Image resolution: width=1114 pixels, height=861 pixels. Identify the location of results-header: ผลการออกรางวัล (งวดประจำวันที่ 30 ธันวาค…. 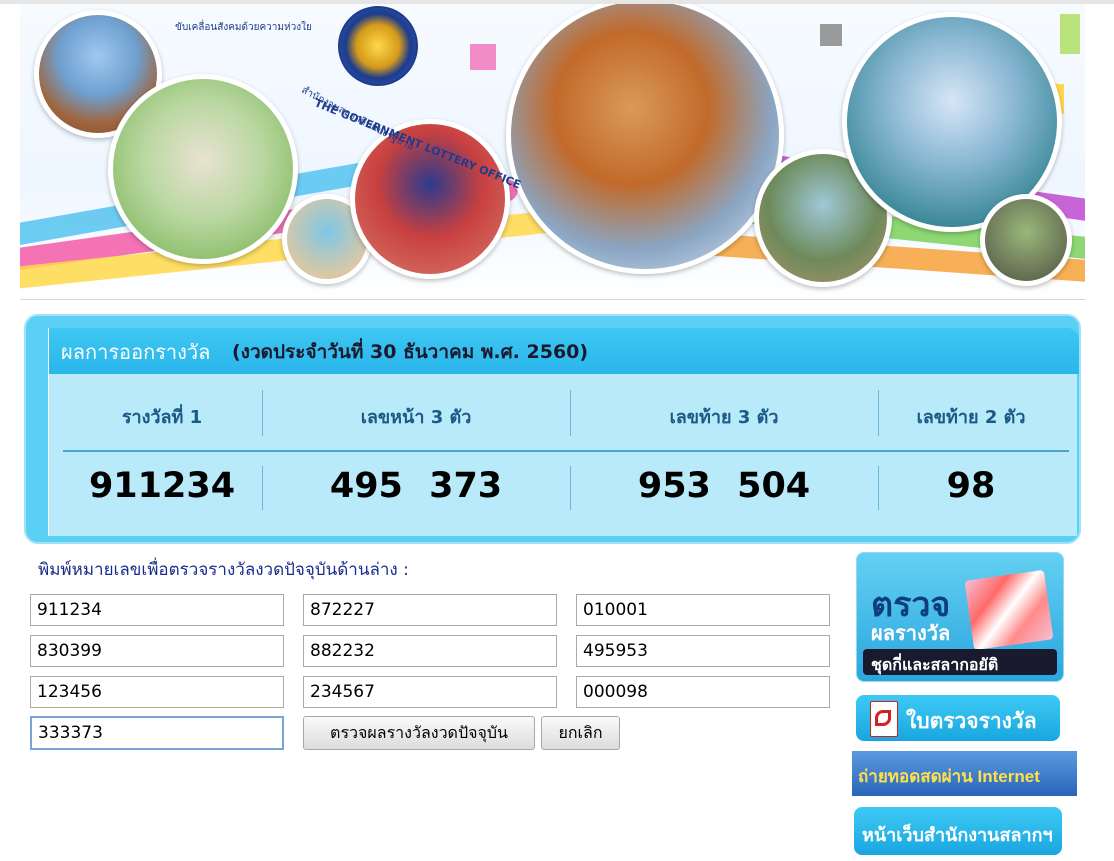
(563, 351).